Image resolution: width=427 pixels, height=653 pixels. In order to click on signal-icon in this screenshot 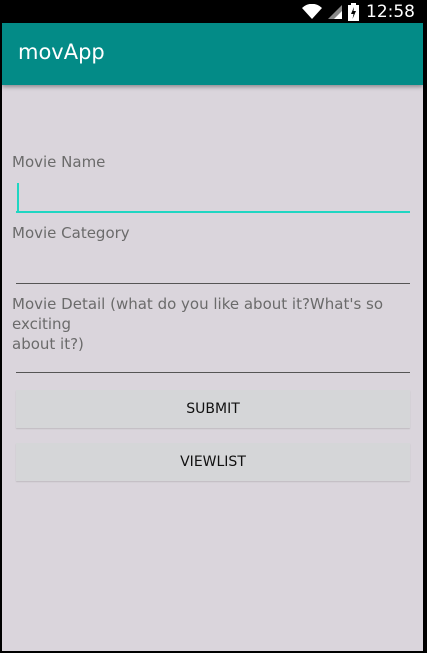, I will do `click(335, 11)`.